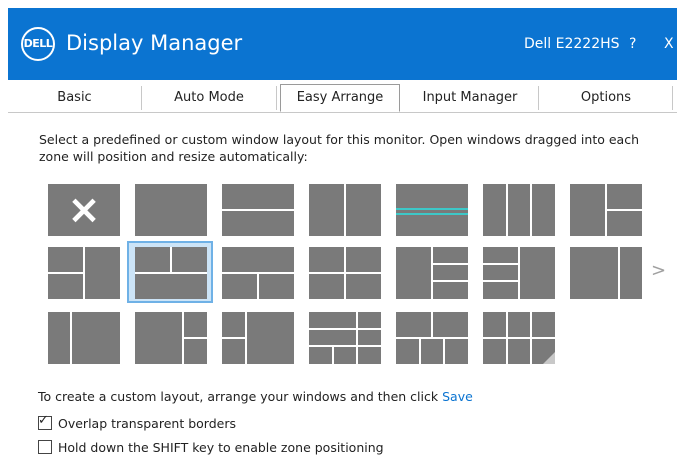  What do you see at coordinates (606, 98) in the screenshot?
I see `tab-options: Options` at bounding box center [606, 98].